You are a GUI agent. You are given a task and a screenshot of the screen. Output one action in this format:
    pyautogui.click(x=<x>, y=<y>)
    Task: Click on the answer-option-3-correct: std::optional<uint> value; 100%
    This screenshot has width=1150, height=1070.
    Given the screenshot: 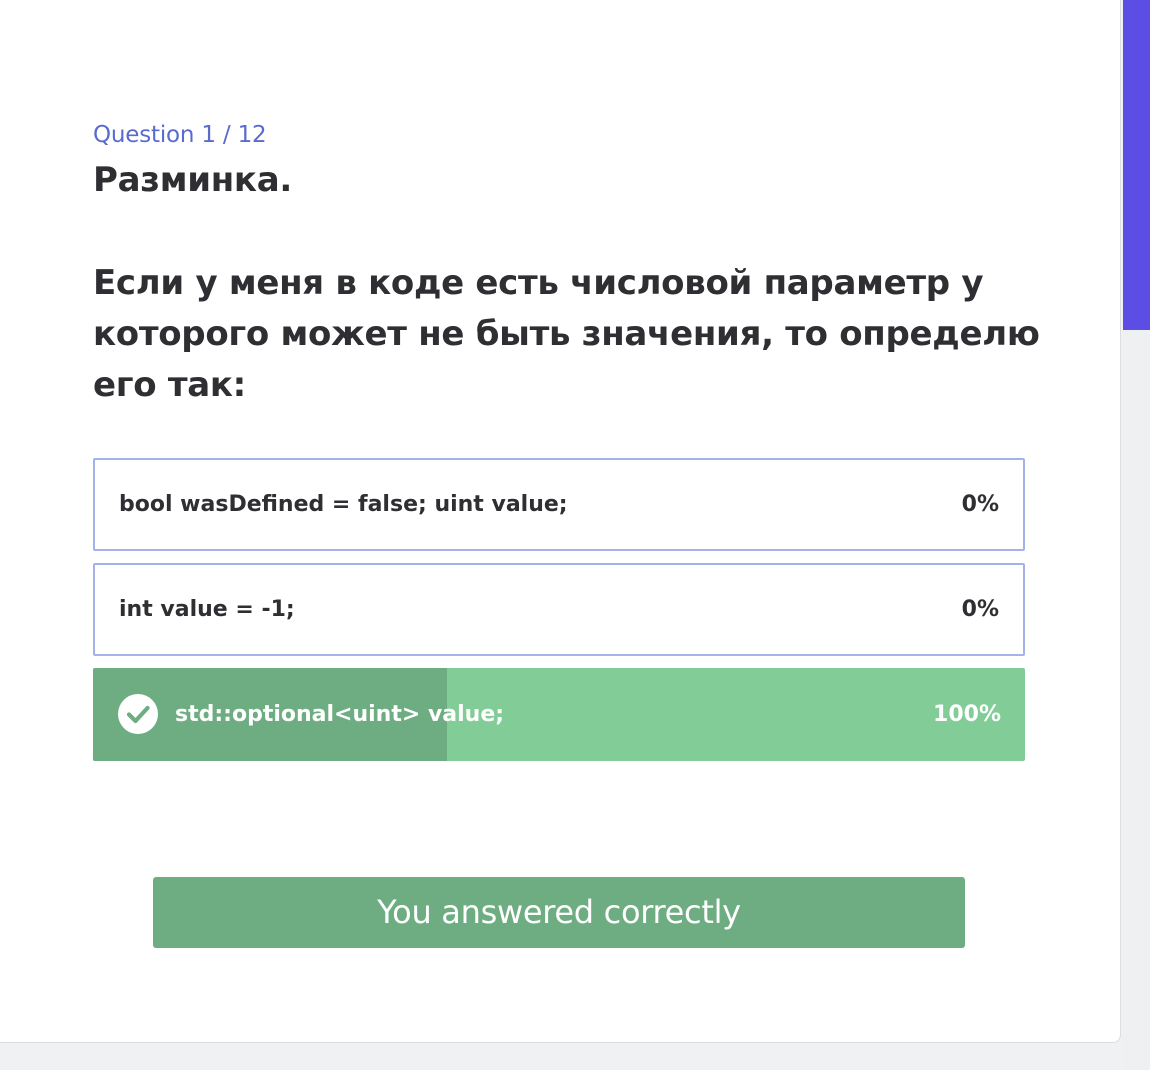 What is the action you would take?
    pyautogui.click(x=559, y=714)
    